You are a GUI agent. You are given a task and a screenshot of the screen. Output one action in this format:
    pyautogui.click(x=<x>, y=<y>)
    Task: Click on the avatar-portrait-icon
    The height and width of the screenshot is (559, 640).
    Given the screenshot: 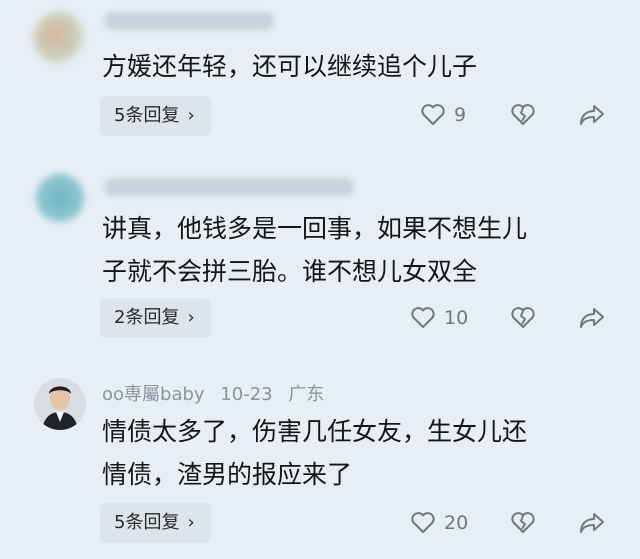 What is the action you would take?
    pyautogui.click(x=60, y=404)
    